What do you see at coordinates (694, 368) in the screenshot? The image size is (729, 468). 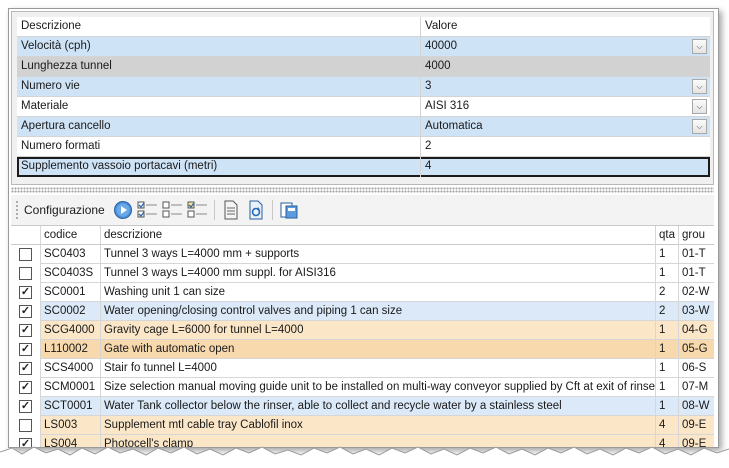 I see `cell-group: 06-S` at bounding box center [694, 368].